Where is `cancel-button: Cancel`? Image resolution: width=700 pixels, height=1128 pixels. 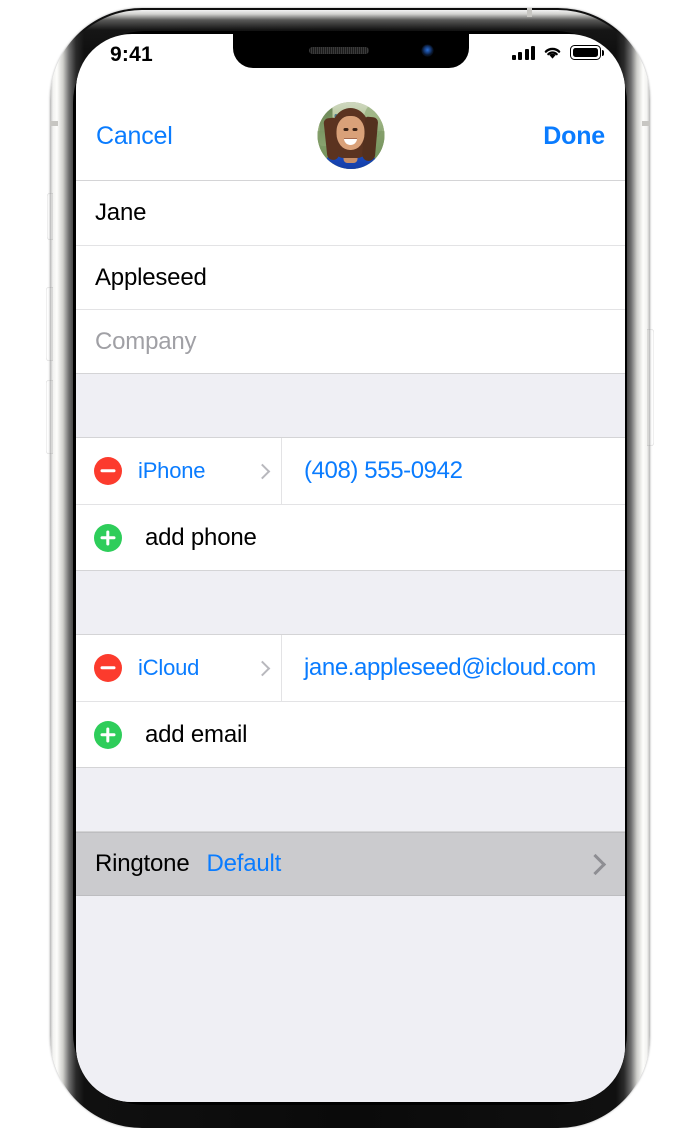 cancel-button: Cancel is located at coordinates (134, 136).